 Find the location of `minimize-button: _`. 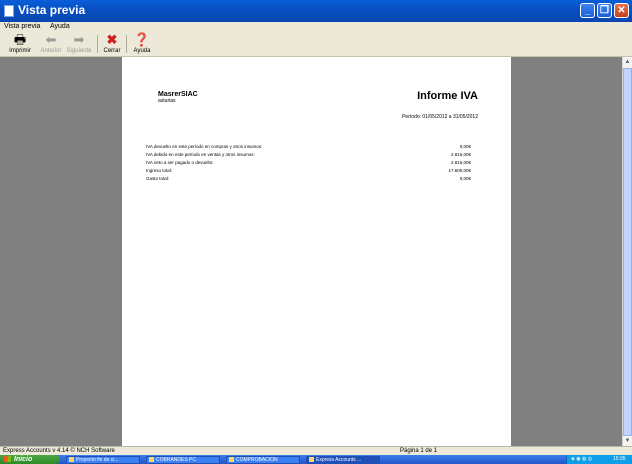

minimize-button: _ is located at coordinates (587, 10).